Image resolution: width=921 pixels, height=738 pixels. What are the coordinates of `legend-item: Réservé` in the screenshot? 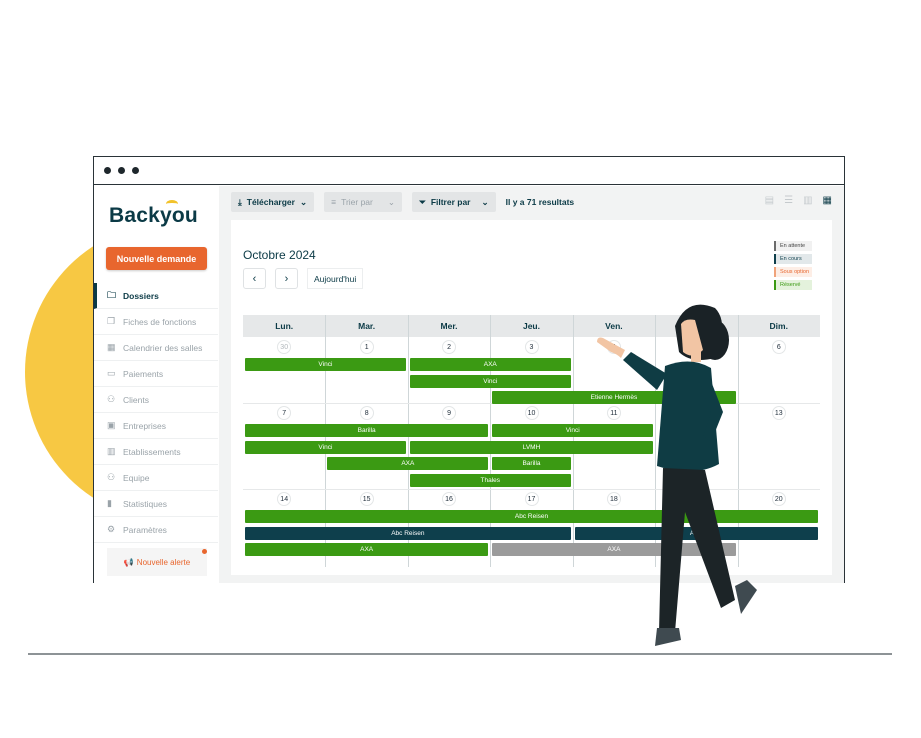 It's located at (793, 285).